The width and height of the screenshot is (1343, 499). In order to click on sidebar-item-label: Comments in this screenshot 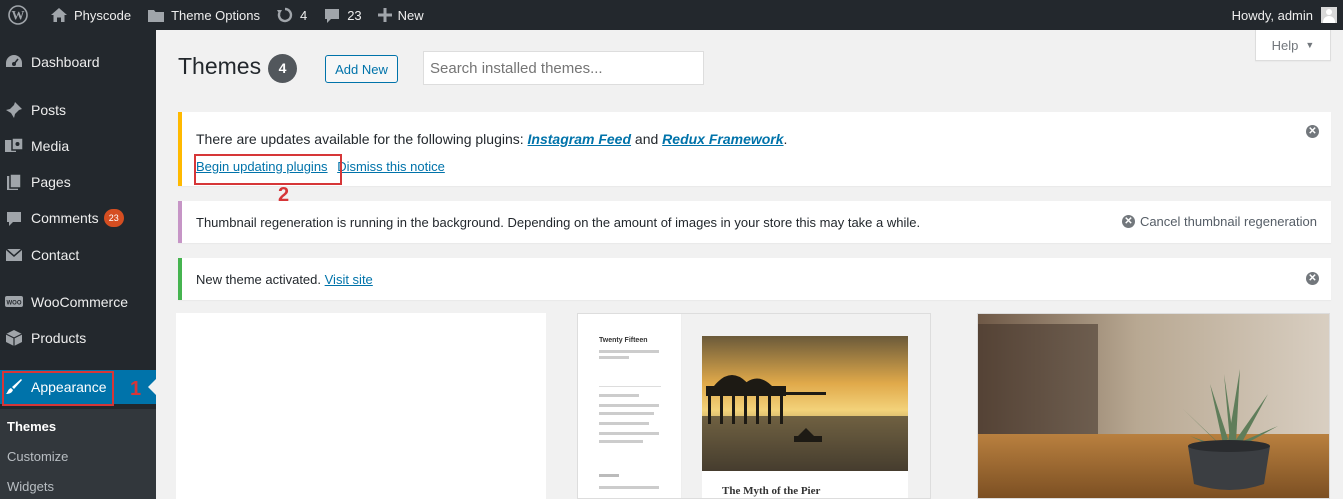, I will do `click(65, 218)`.